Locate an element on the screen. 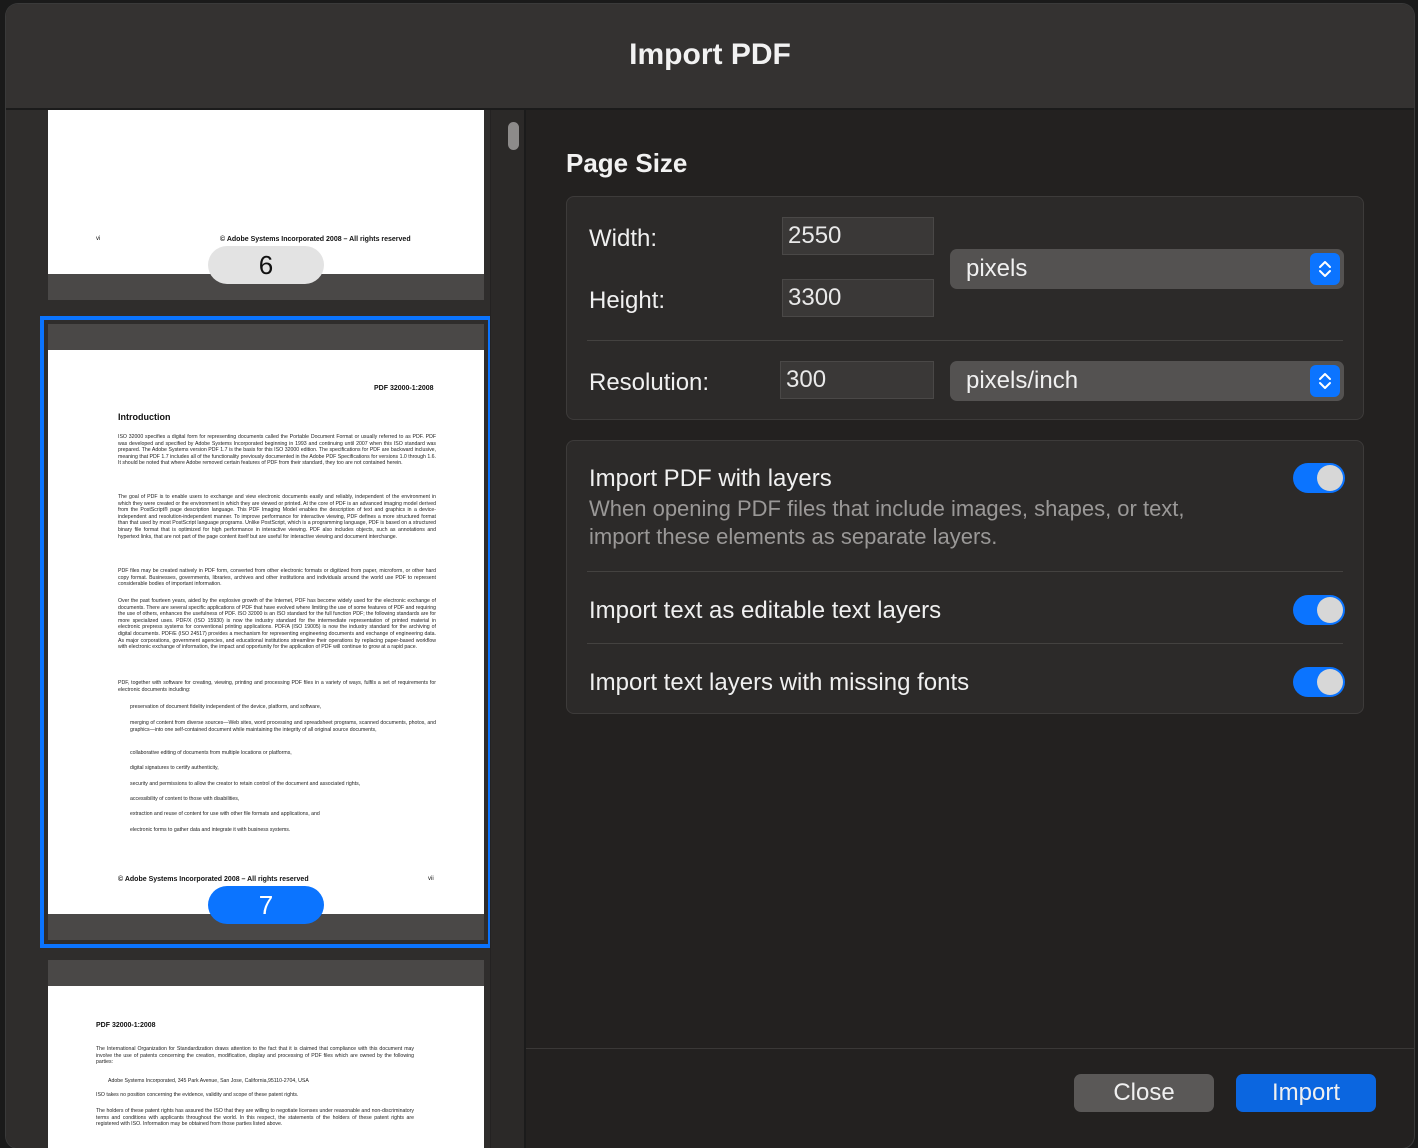  page6-footer-left: vi is located at coordinates (98, 239).